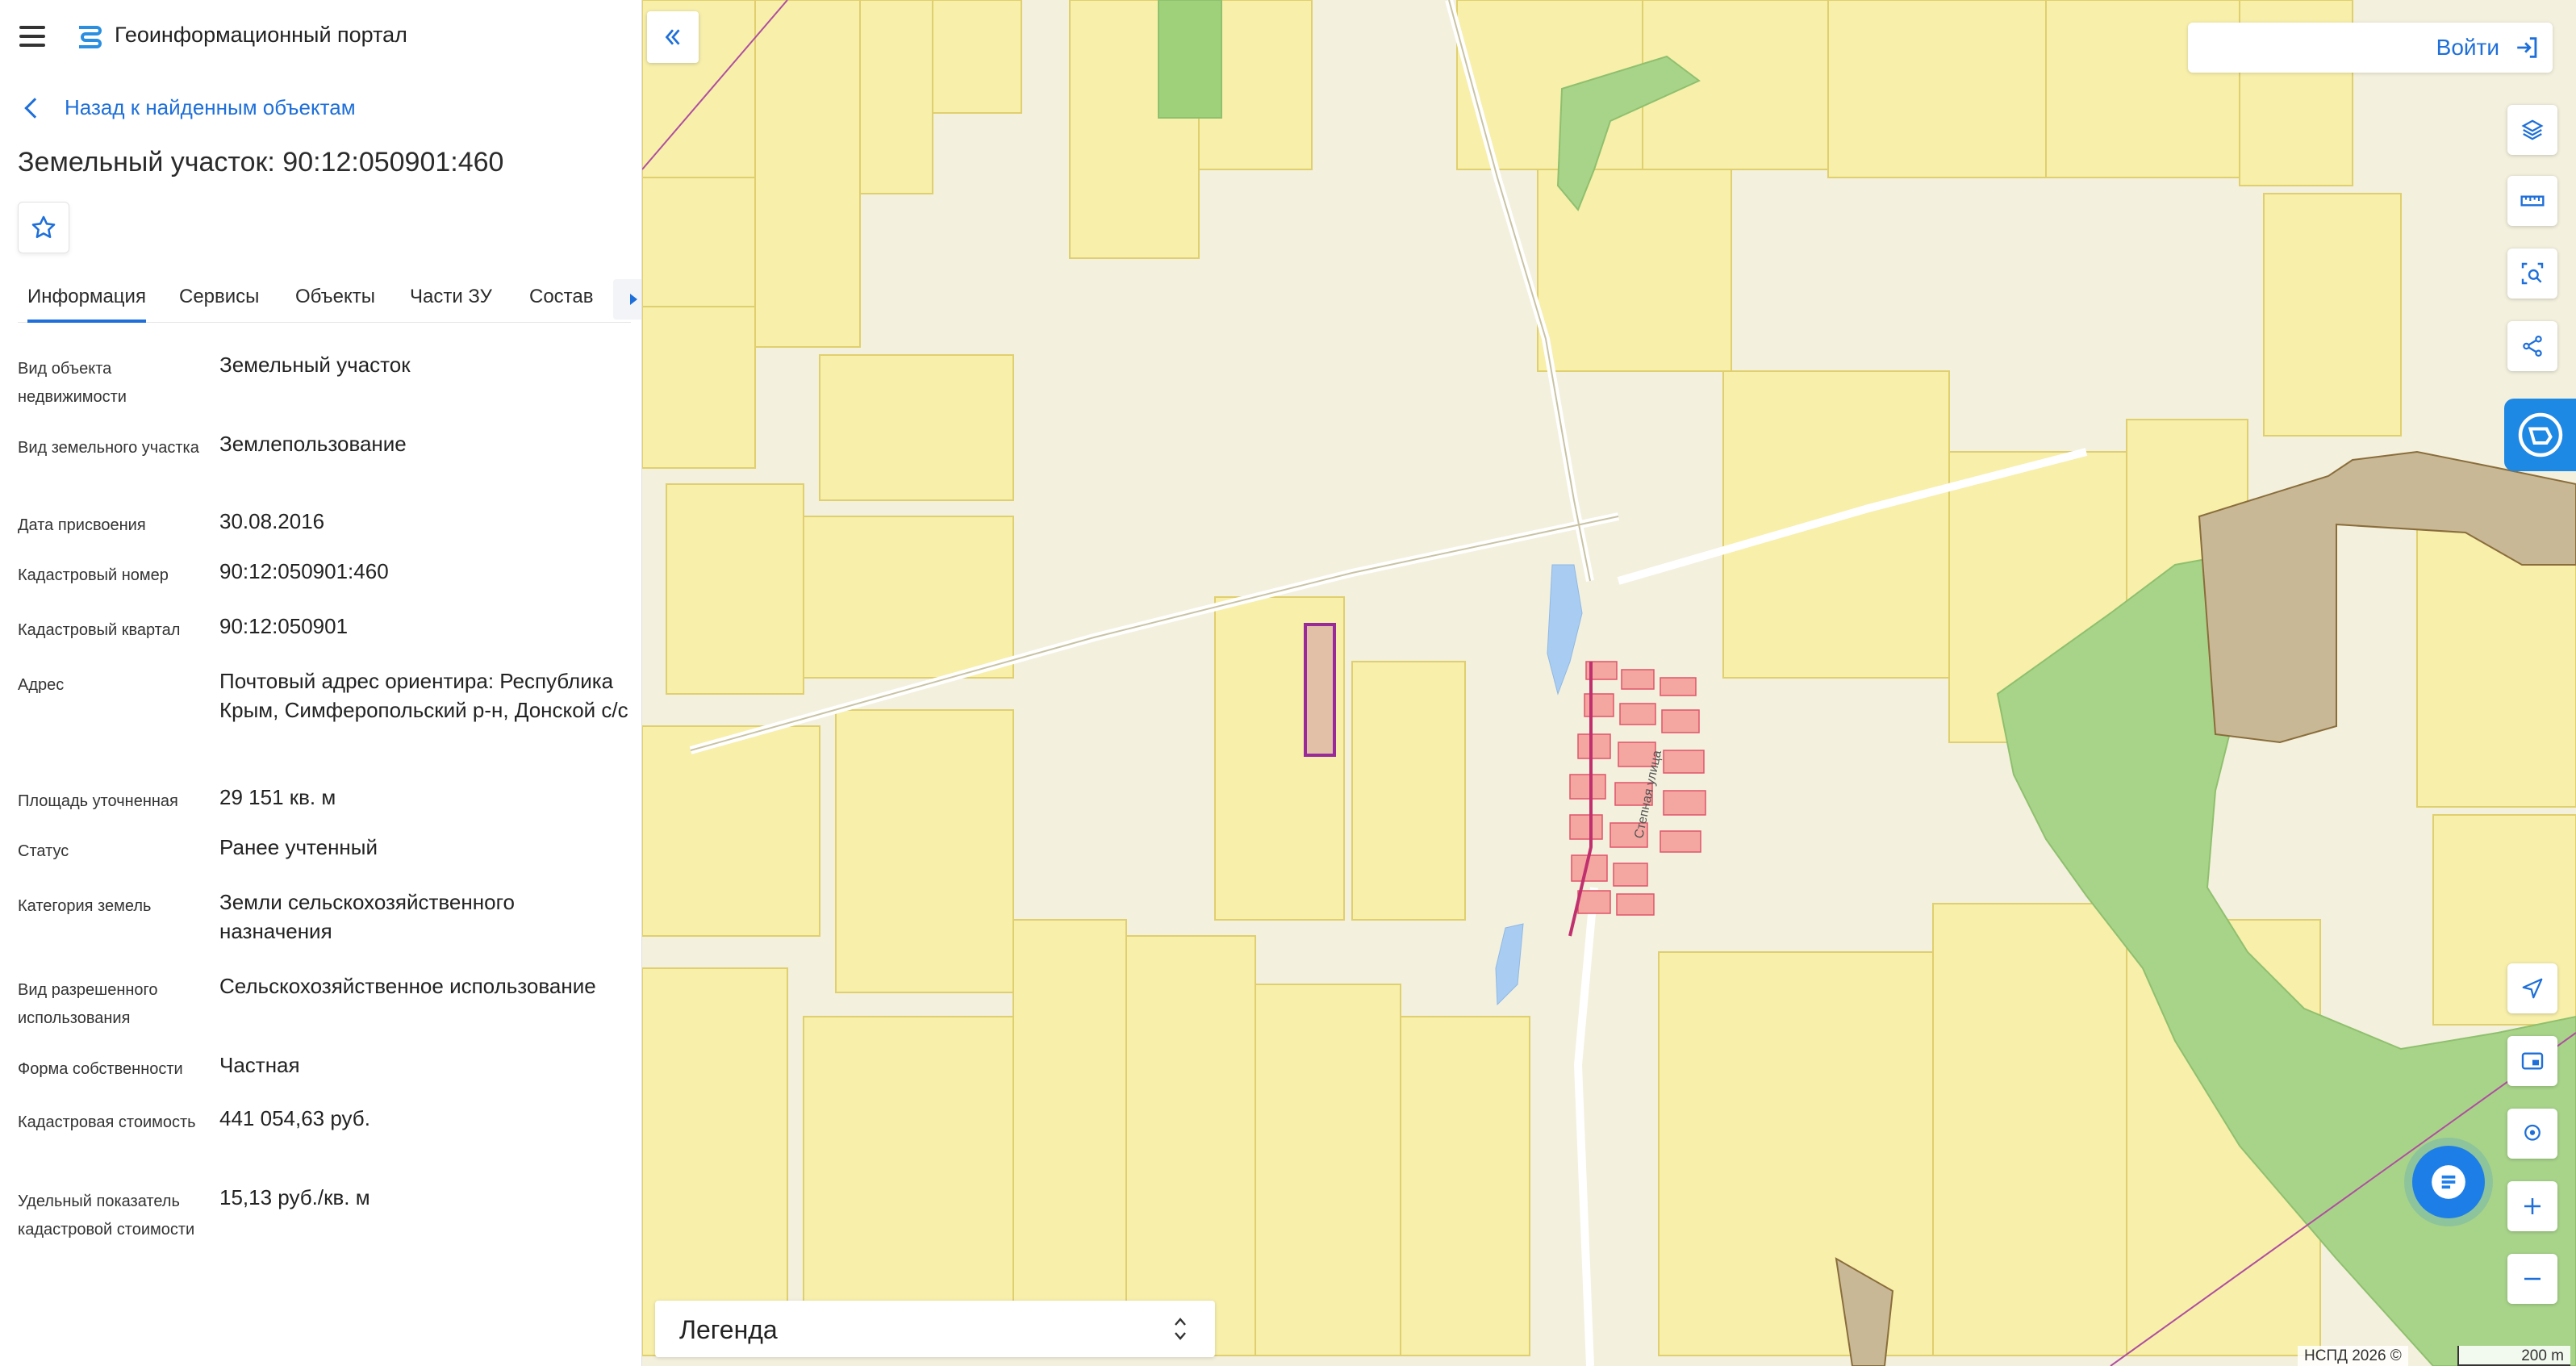 This screenshot has width=2576, height=1366. I want to click on area-search-icon, so click(2532, 273).